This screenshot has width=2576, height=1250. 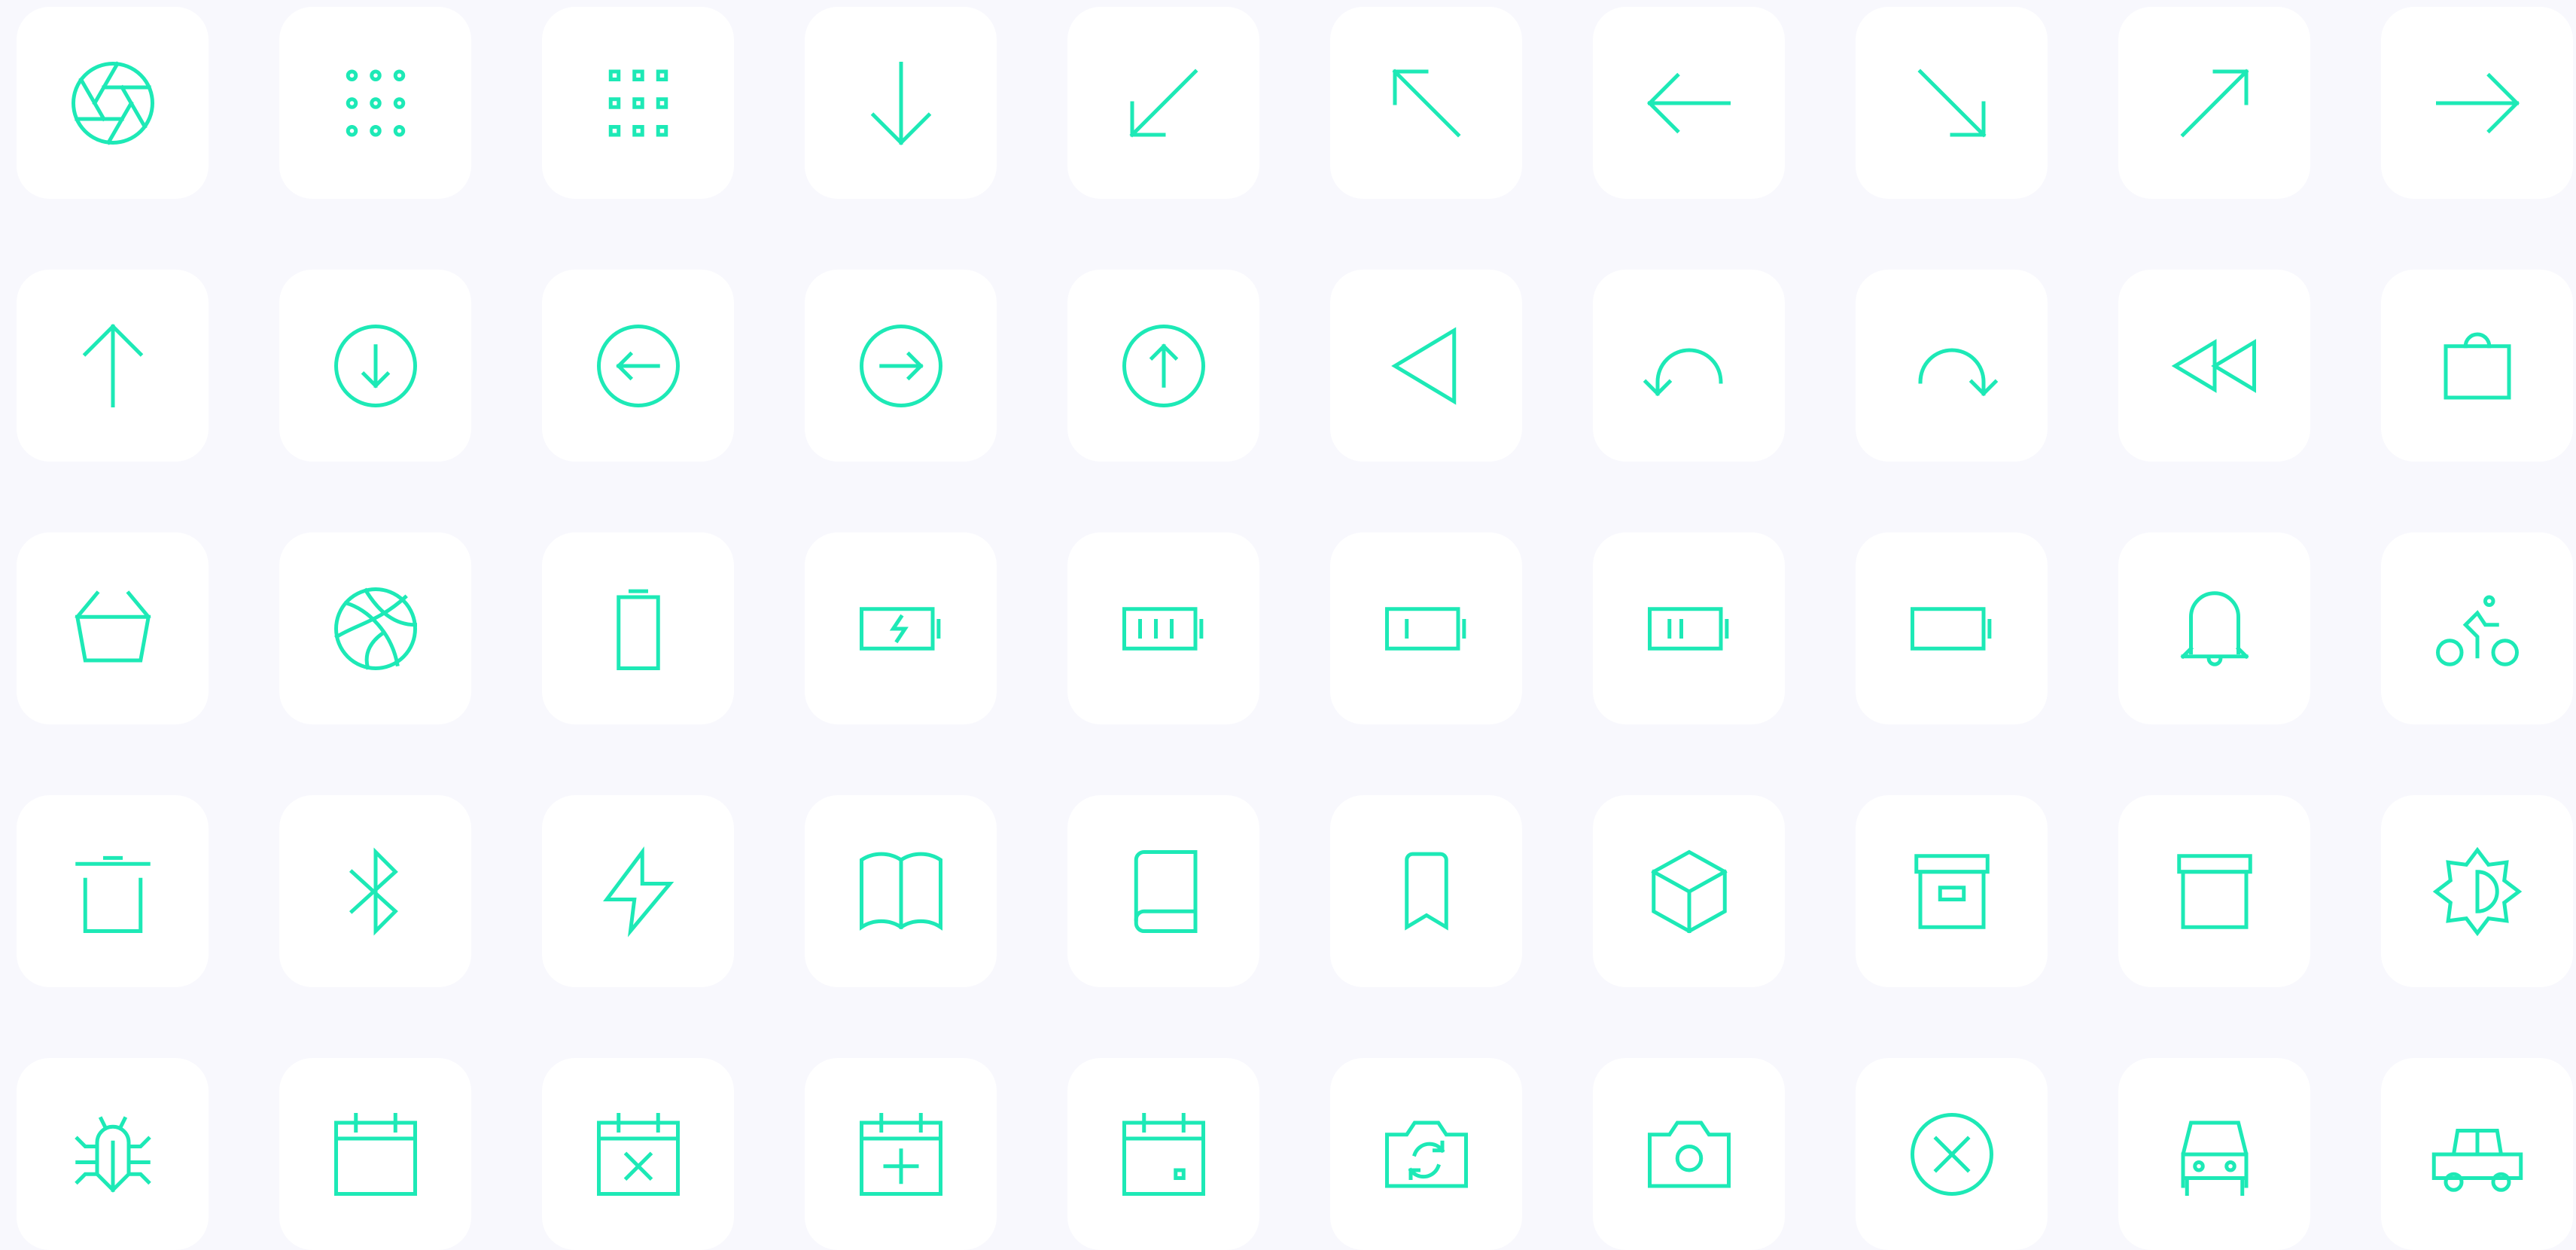 I want to click on undo-icon, so click(x=1683, y=372).